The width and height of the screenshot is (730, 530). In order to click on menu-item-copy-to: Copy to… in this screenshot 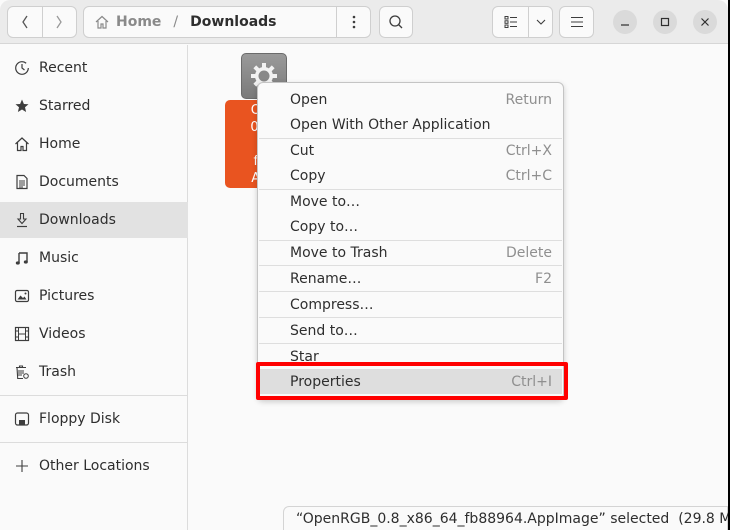, I will do `click(410, 226)`.